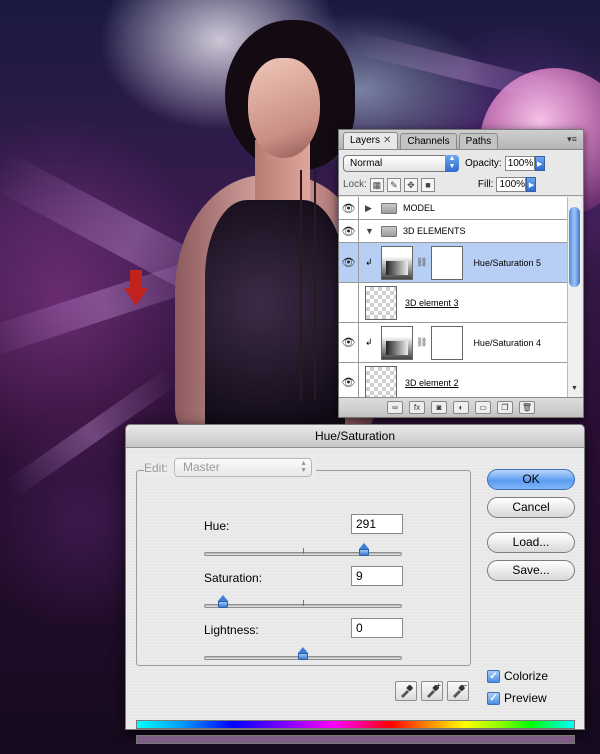 Image resolution: width=600 pixels, height=754 pixels. I want to click on scroll-down-icon: ▼, so click(574, 390).